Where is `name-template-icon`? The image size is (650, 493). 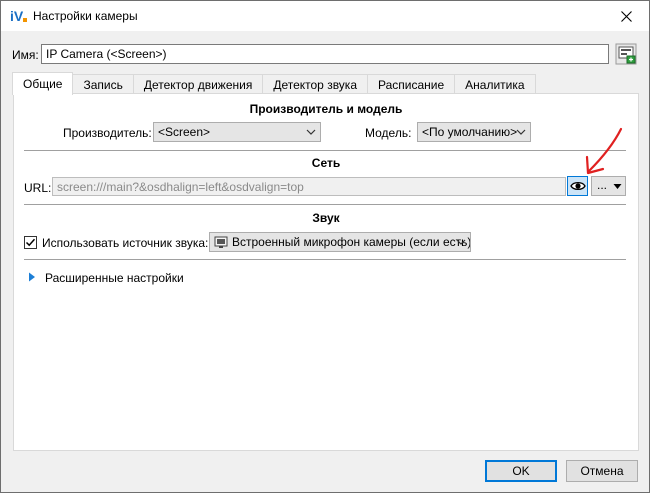 name-template-icon is located at coordinates (626, 54).